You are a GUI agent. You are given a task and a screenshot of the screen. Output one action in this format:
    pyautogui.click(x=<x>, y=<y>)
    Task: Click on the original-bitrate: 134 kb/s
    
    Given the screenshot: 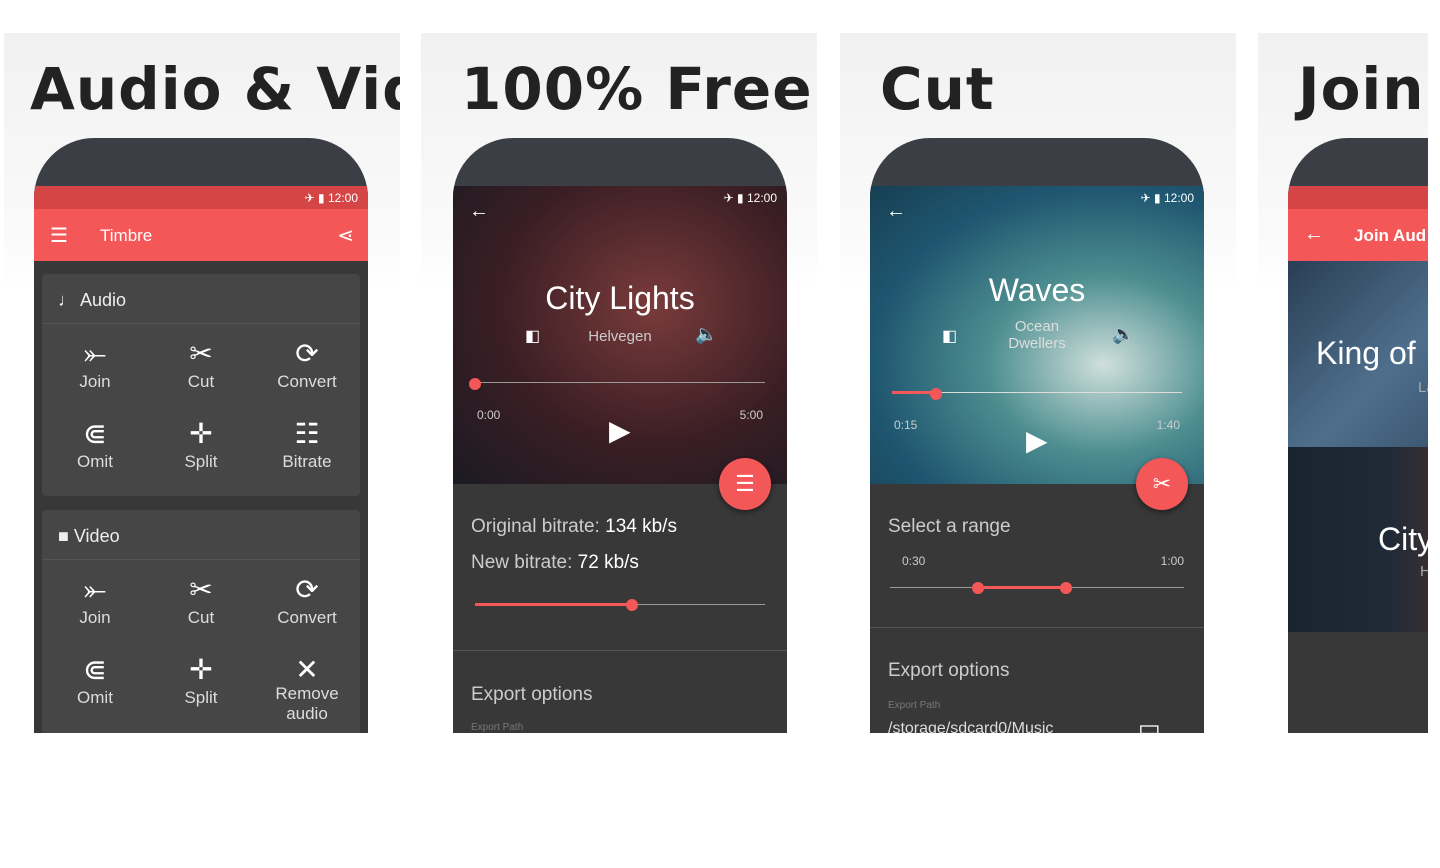 What is the action you would take?
    pyautogui.click(x=641, y=526)
    